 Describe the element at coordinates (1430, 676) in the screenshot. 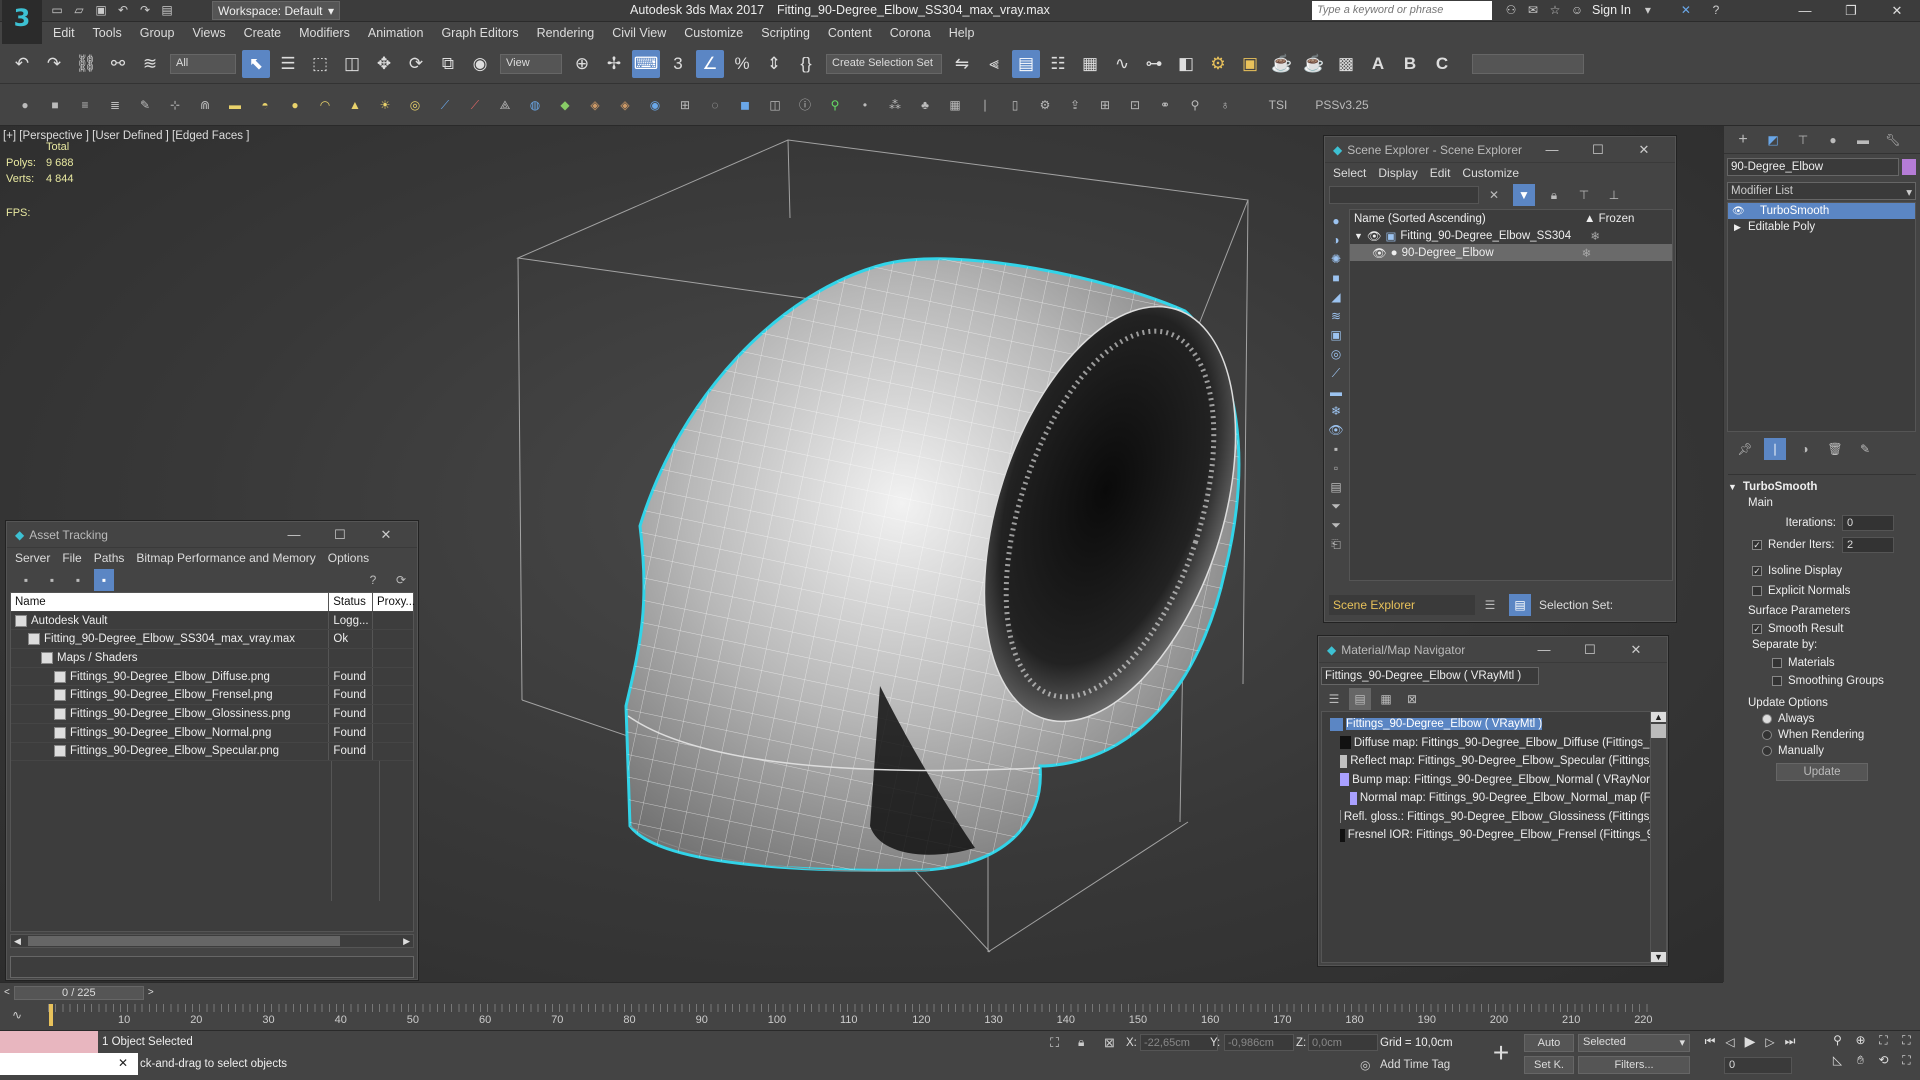

I see `current-material-field: Fittings_90-Degree_Elbow ( VRayMtl )` at that location.